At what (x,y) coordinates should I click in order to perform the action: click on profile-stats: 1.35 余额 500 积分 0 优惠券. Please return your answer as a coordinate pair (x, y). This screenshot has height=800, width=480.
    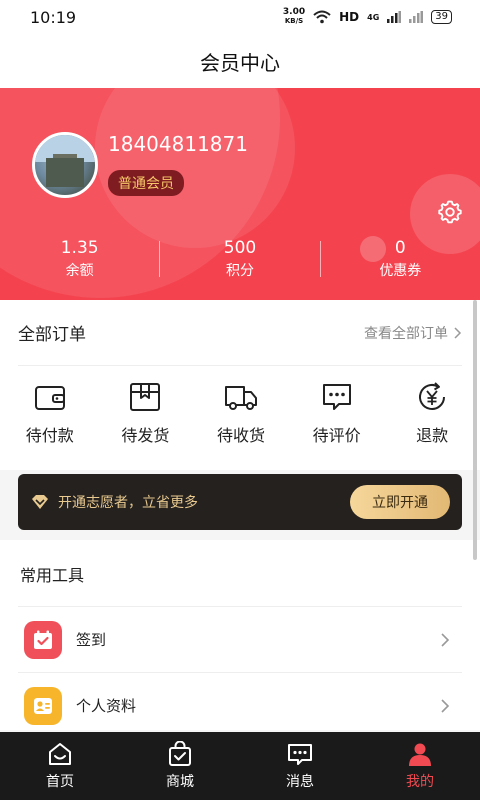
    Looking at the image, I should click on (240, 259).